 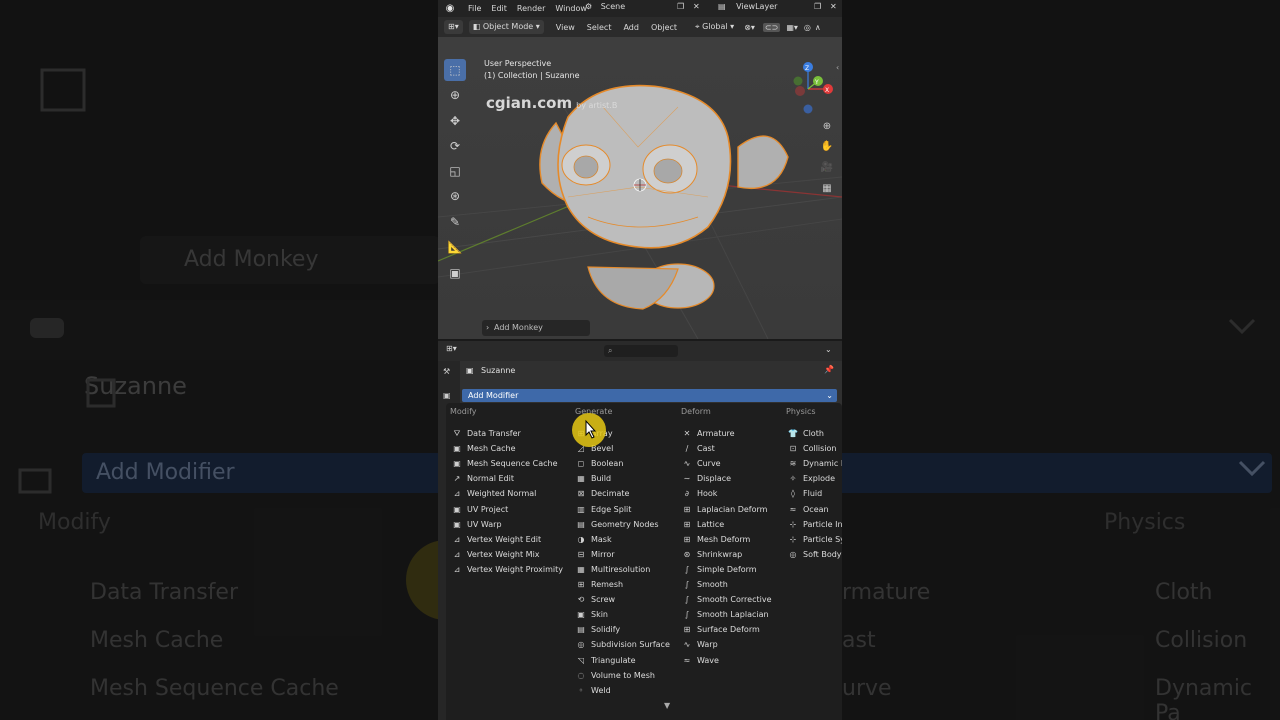 What do you see at coordinates (455, 247) in the screenshot?
I see `measure-tool-icon: 📐` at bounding box center [455, 247].